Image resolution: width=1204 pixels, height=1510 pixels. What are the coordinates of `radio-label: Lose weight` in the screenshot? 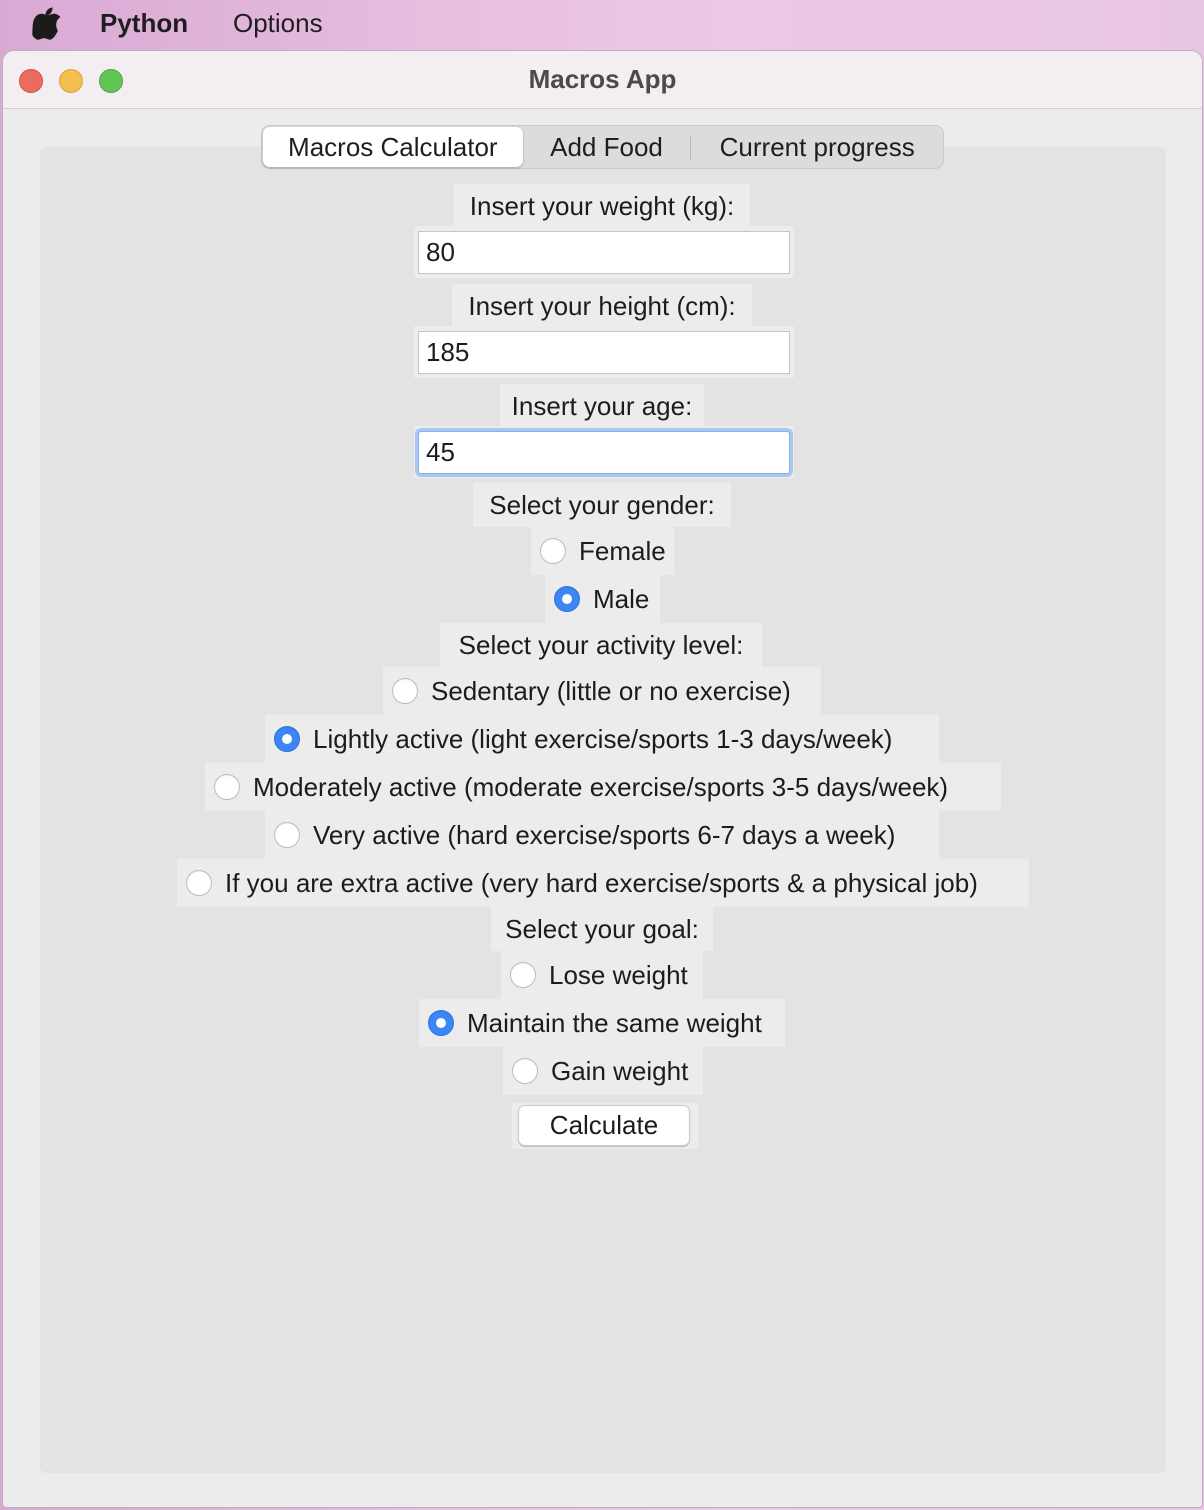 It's located at (618, 974).